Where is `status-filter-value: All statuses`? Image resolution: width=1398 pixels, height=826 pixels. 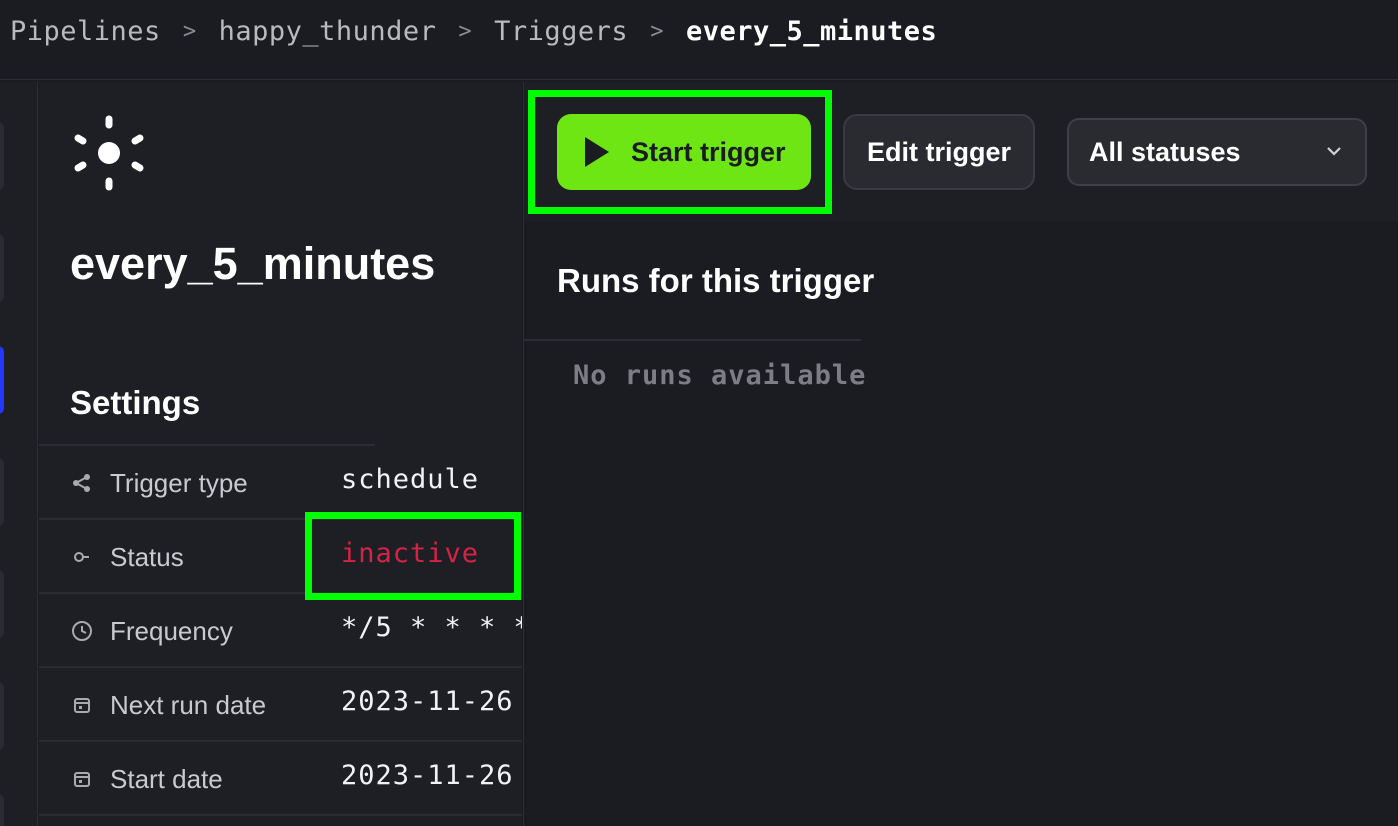
status-filter-value: All statuses is located at coordinates (1165, 151).